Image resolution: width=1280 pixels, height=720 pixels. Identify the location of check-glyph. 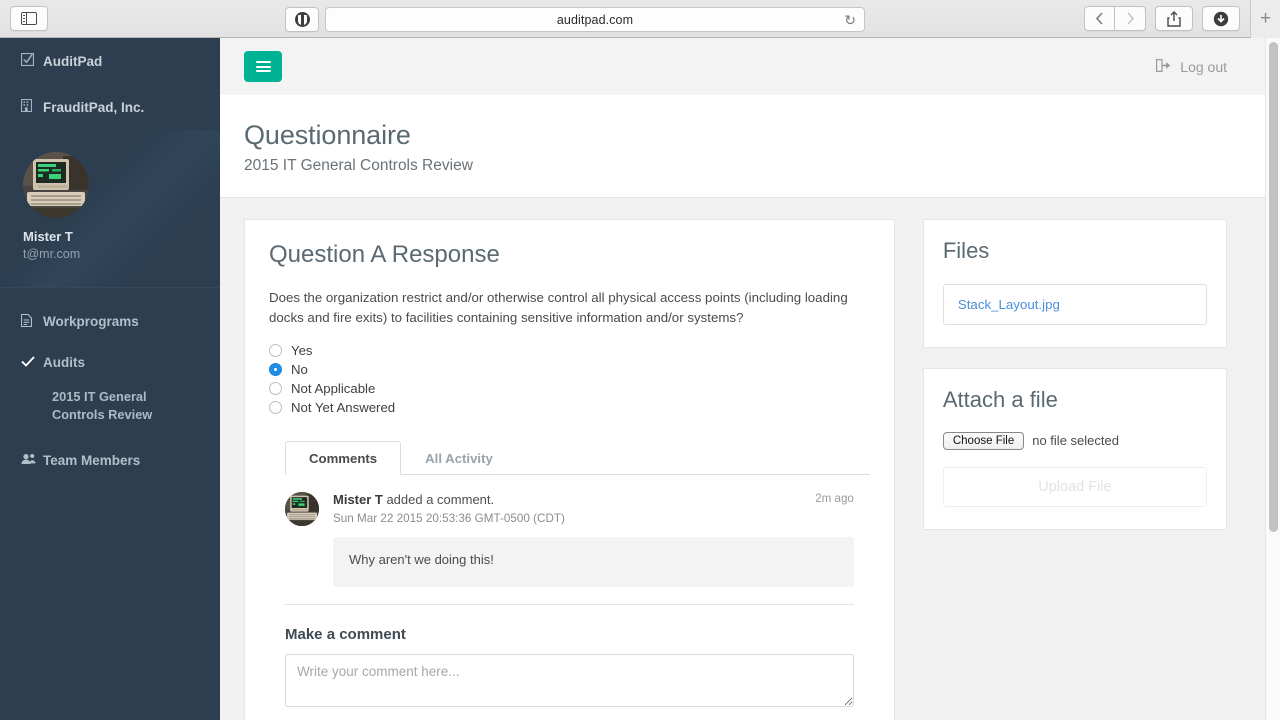
(28, 362).